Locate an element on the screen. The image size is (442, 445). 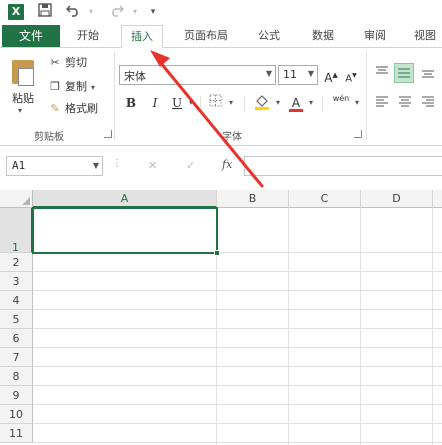
cut-button: ✂ 剪切 is located at coordinates (67, 63).